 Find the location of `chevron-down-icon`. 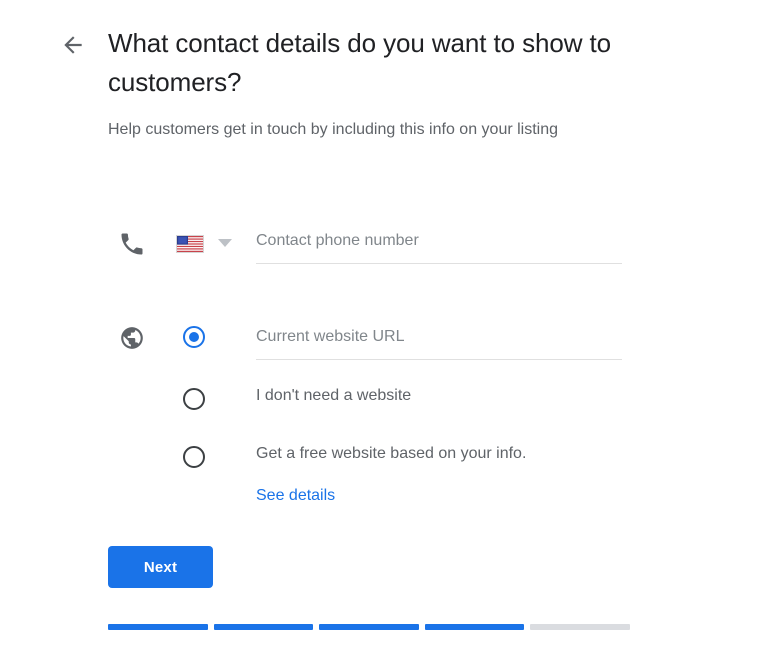

chevron-down-icon is located at coordinates (225, 243).